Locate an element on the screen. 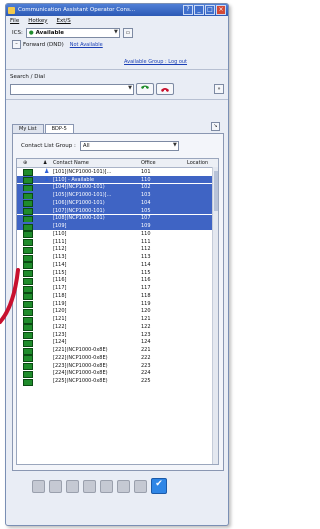 This screenshot has height=529, width=320. table-row: [114] 114 is located at coordinates (117, 265).